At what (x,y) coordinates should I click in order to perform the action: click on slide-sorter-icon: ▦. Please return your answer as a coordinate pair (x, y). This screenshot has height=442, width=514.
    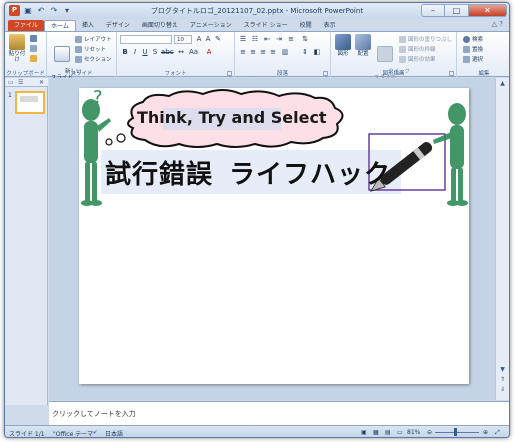
    Looking at the image, I should click on (376, 432).